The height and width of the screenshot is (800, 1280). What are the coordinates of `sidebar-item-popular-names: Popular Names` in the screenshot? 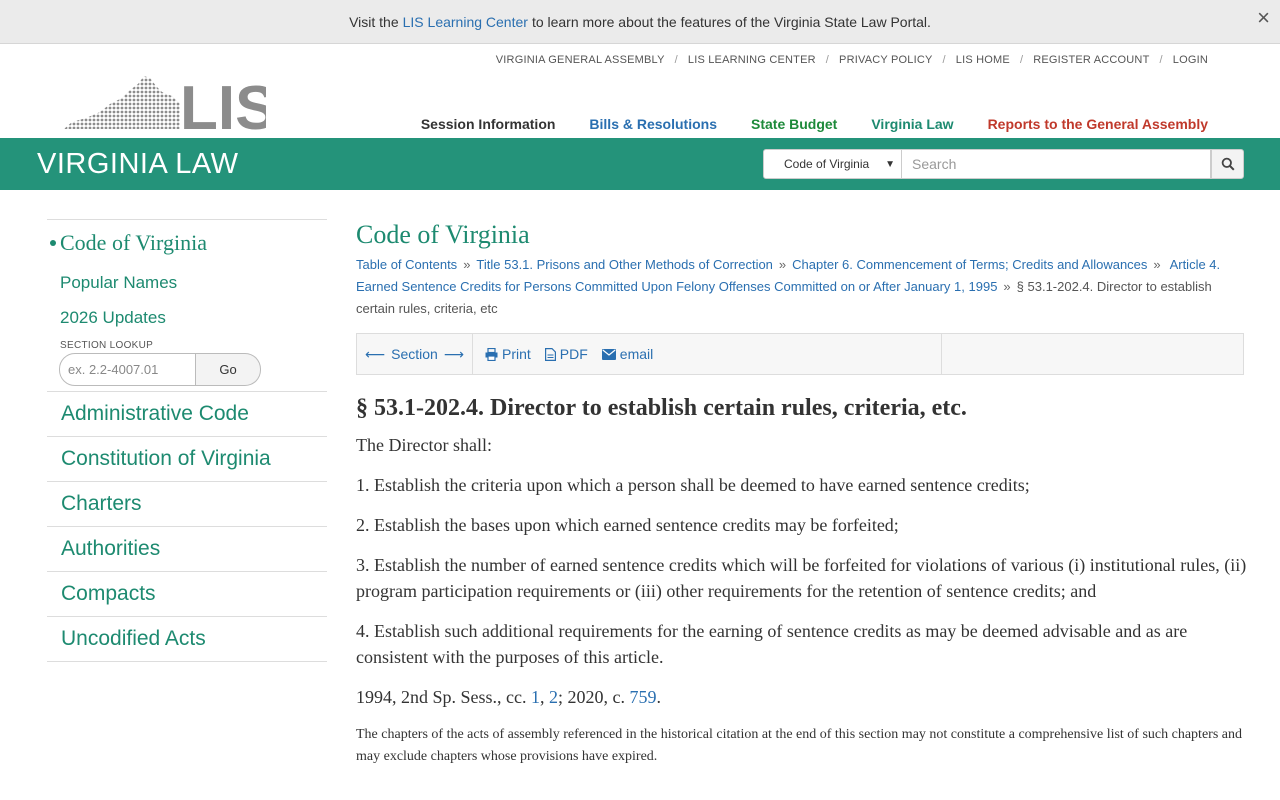 It's located at (193, 283).